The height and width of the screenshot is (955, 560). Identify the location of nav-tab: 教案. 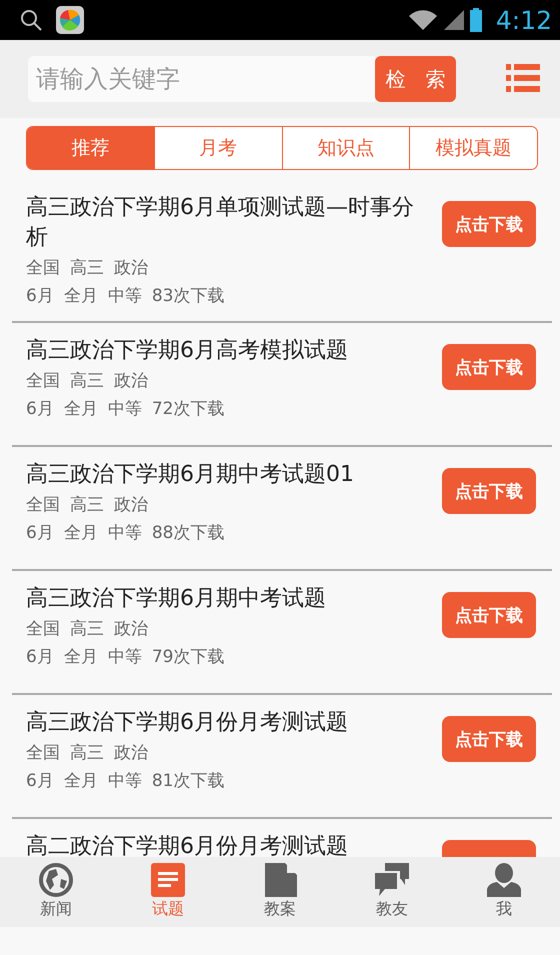
(280, 909).